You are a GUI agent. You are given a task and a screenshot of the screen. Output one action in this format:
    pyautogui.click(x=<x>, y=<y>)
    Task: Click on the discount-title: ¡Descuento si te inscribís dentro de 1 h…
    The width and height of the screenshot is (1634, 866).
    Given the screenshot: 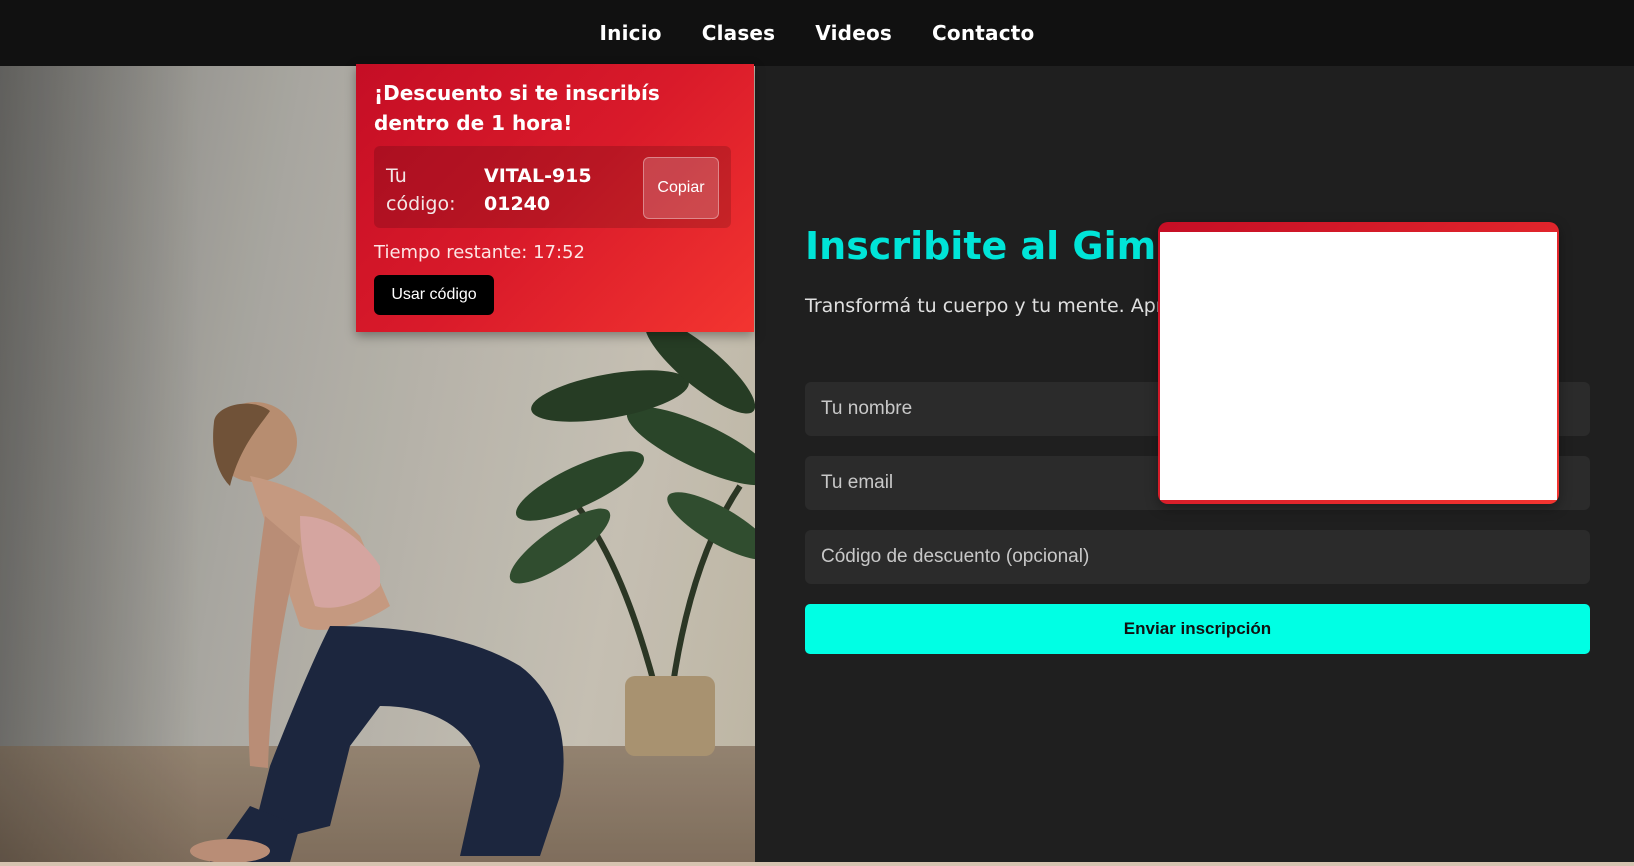 What is the action you would take?
    pyautogui.click(x=517, y=108)
    